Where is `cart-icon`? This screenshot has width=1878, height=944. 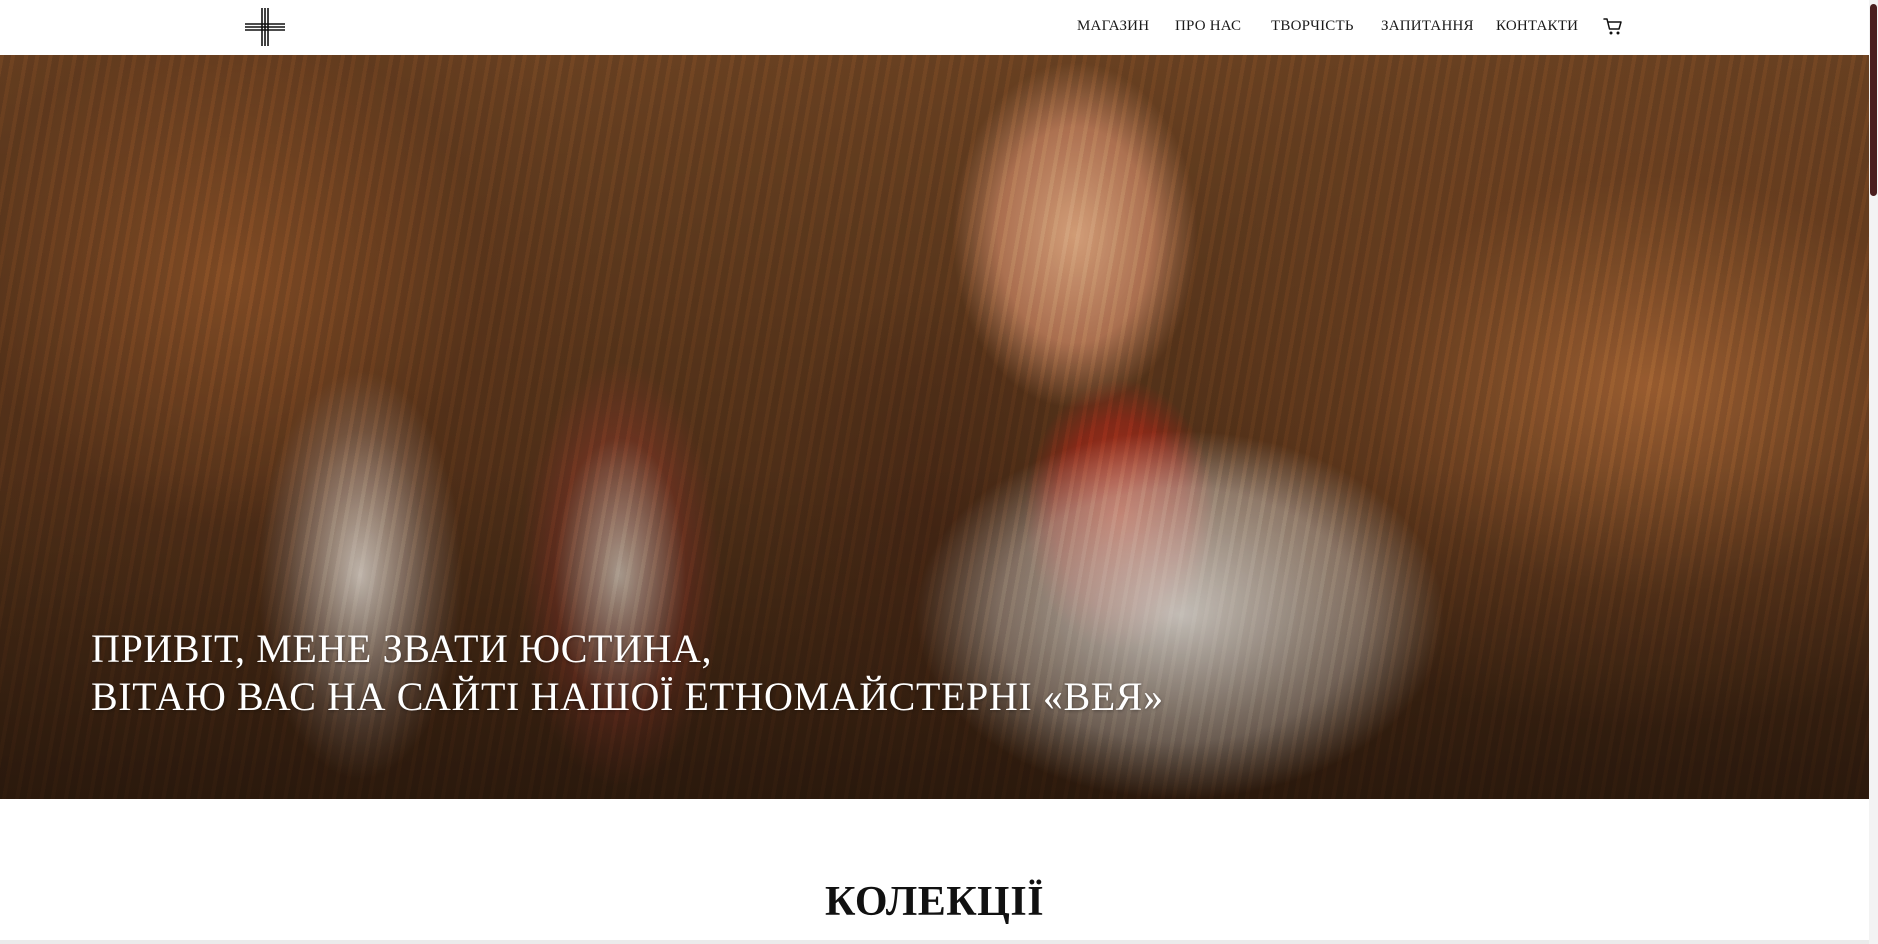 cart-icon is located at coordinates (1613, 26).